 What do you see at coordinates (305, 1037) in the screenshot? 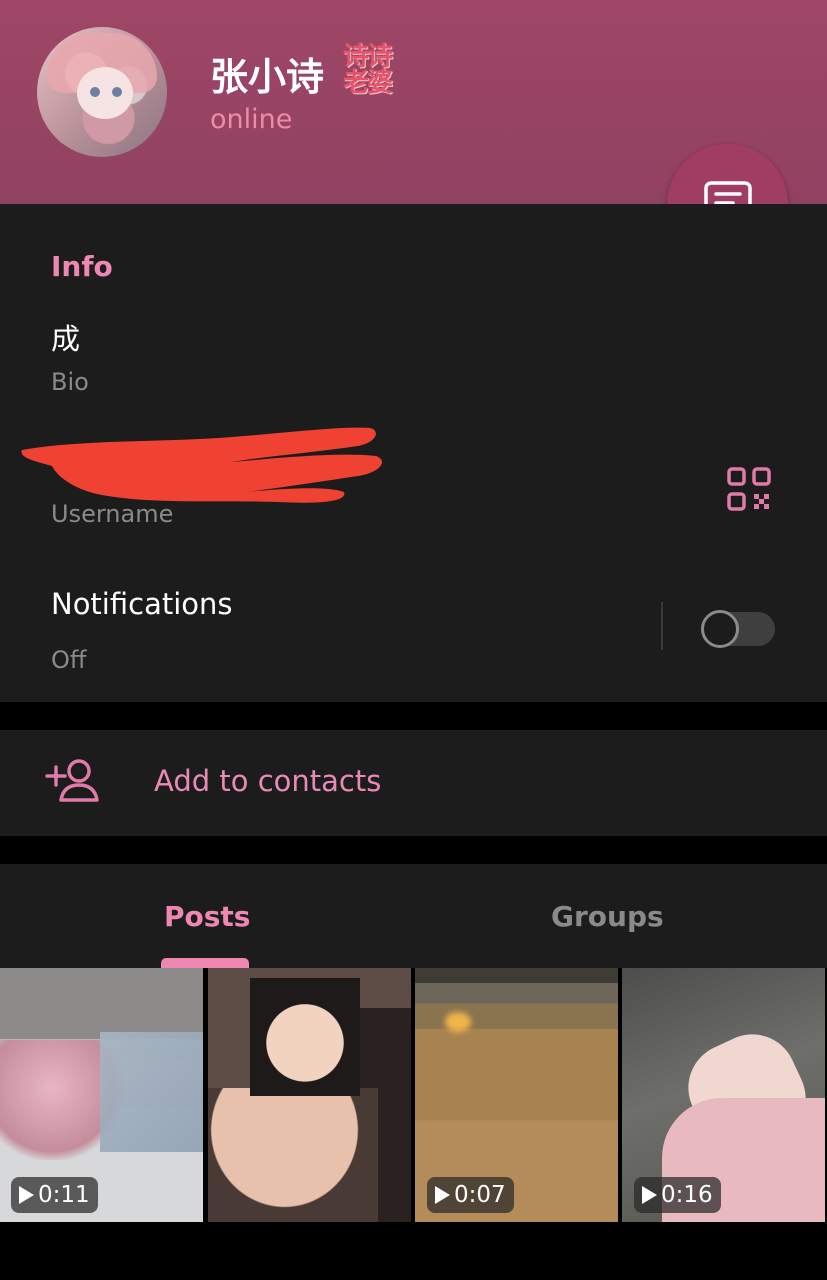
I see `thumb-face` at bounding box center [305, 1037].